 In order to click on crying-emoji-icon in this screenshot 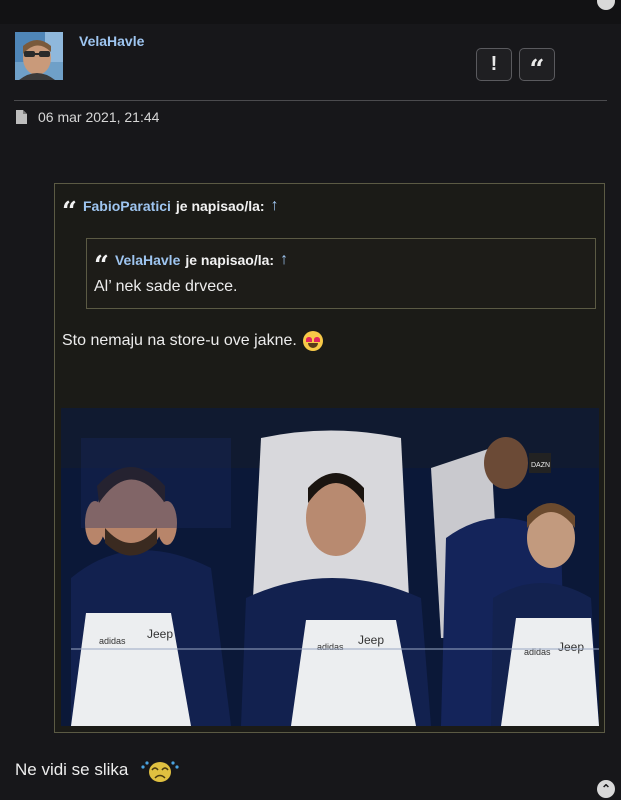, I will do `click(160, 771)`.